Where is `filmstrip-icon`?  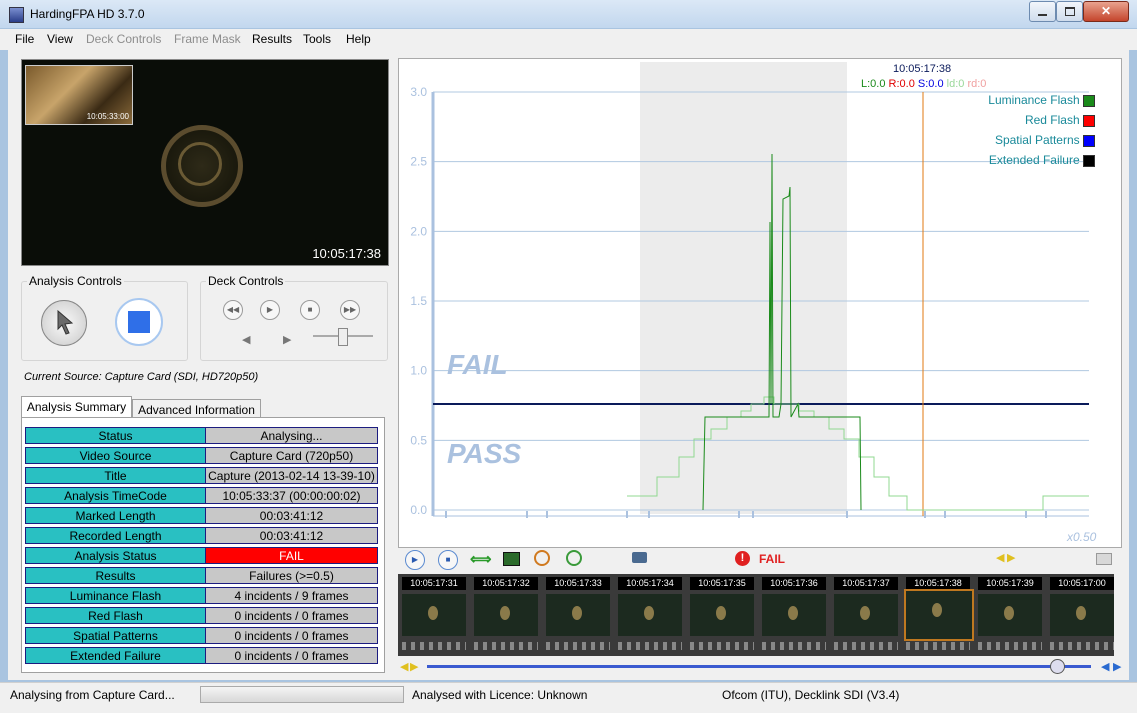
filmstrip-icon is located at coordinates (511, 559).